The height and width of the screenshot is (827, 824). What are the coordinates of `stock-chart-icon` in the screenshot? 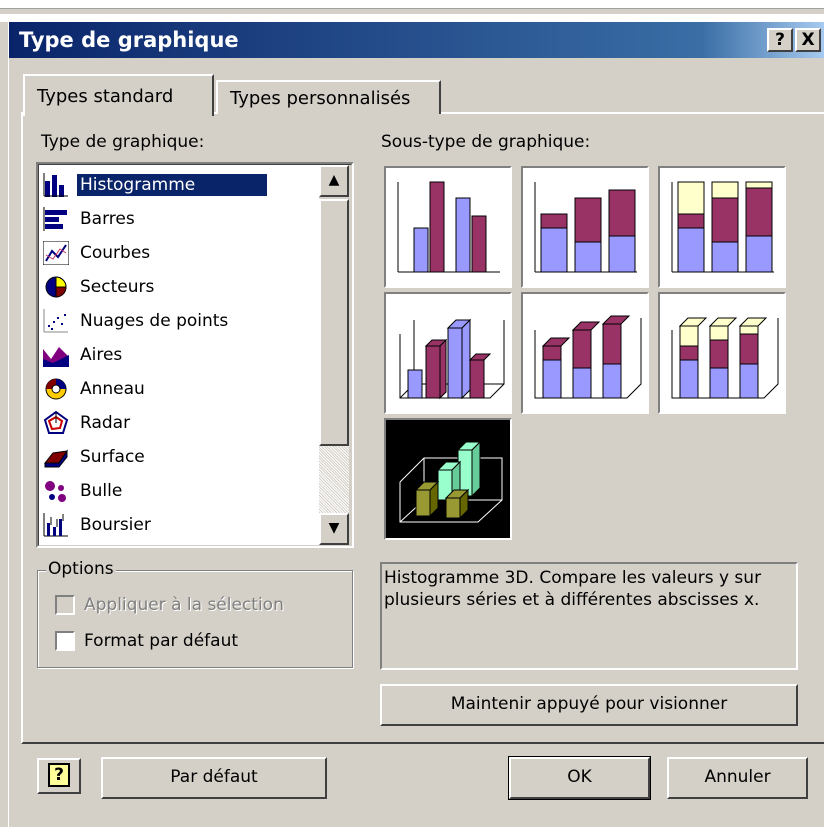 It's located at (56, 524).